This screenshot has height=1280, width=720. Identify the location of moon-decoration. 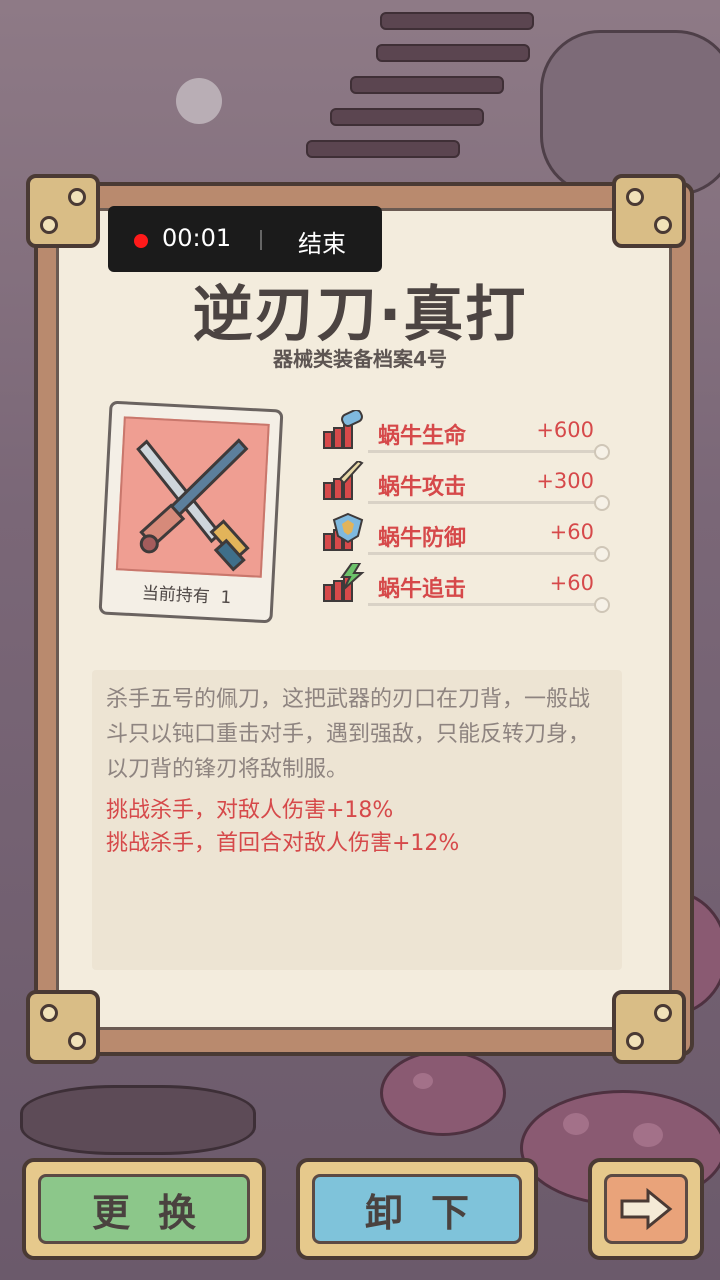
(199, 101).